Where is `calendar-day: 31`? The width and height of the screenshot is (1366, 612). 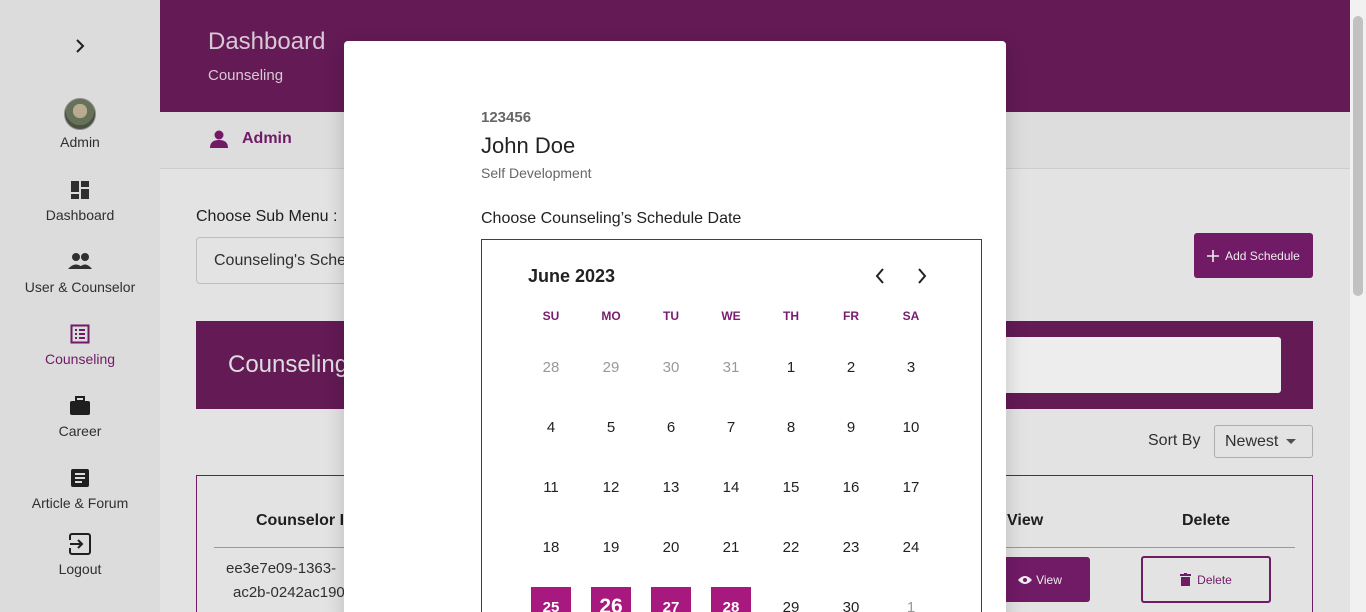 calendar-day: 31 is located at coordinates (731, 367).